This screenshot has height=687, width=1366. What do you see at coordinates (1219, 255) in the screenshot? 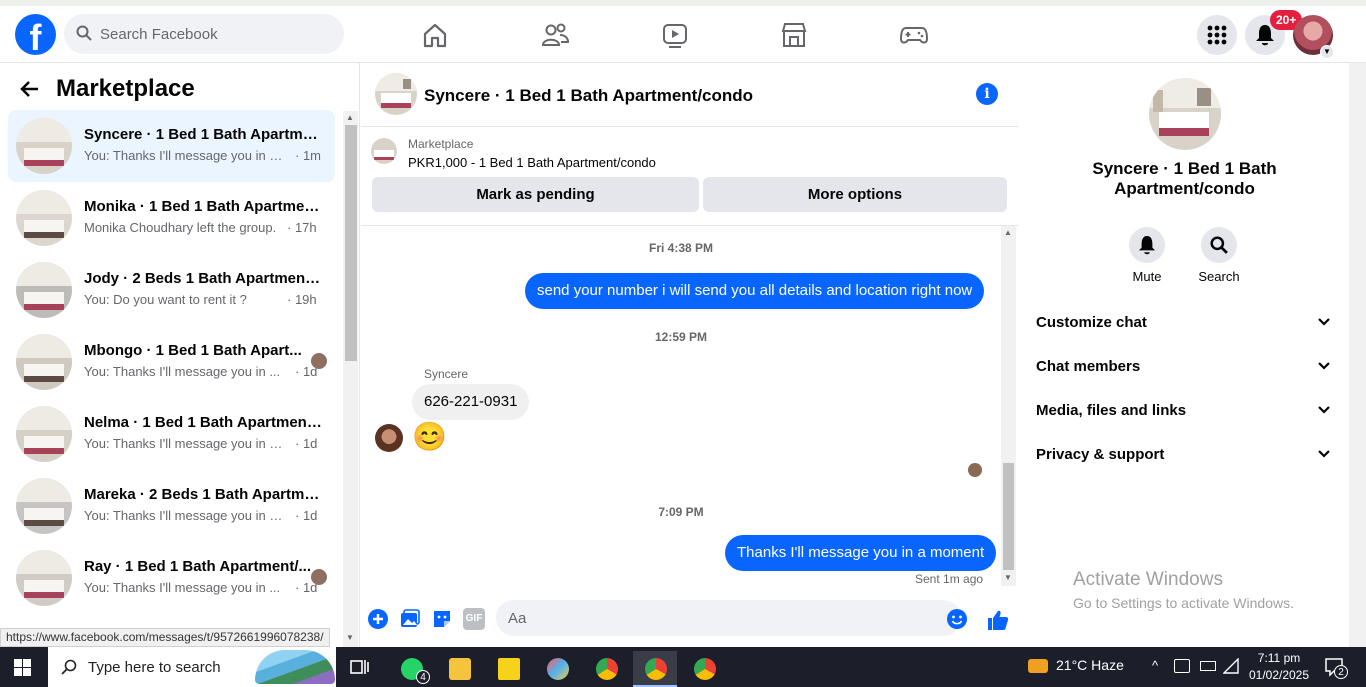
I see `search-action: Search` at bounding box center [1219, 255].